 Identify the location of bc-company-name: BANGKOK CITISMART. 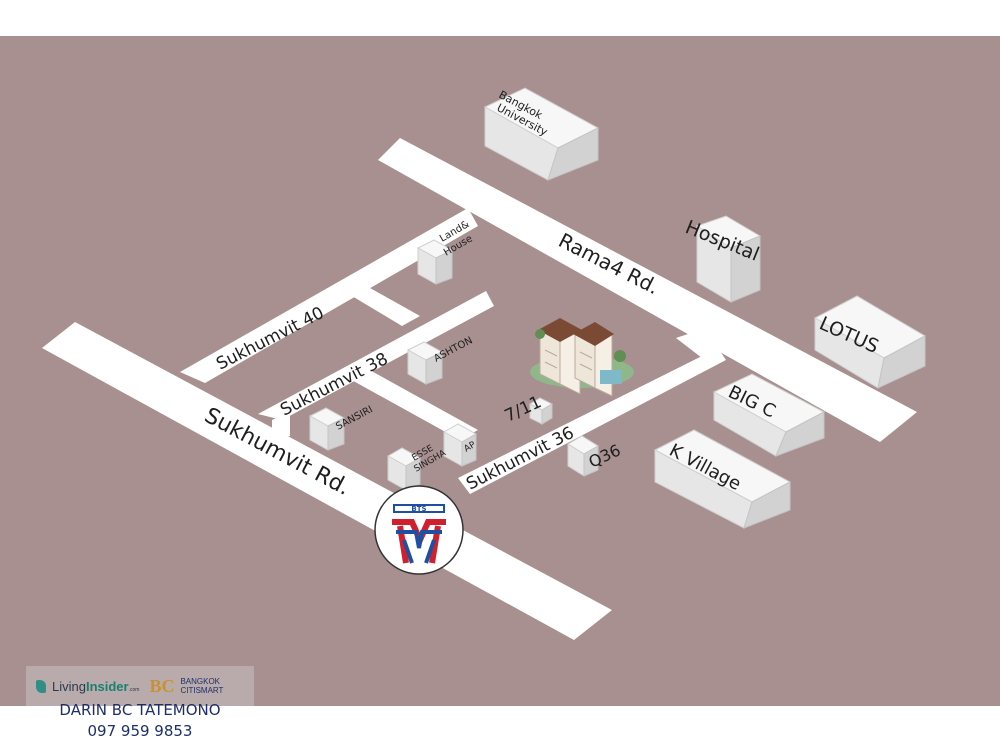
(201, 686).